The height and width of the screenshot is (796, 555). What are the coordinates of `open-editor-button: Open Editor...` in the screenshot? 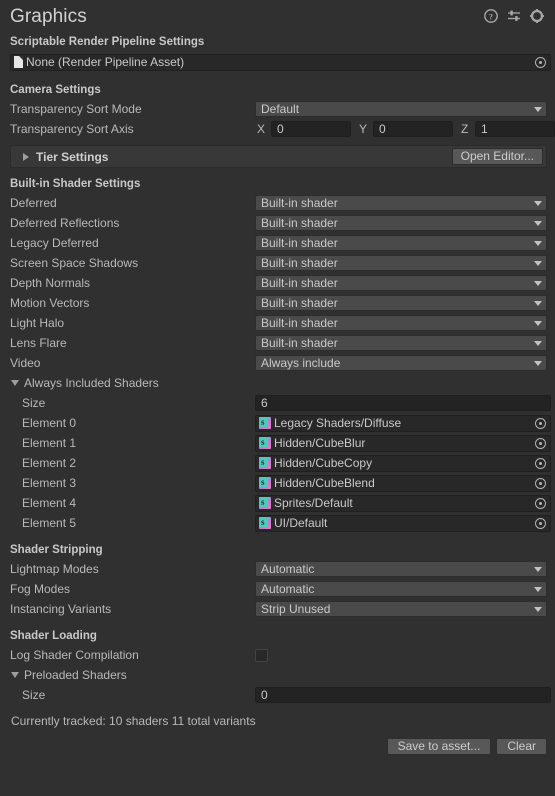 It's located at (497, 156).